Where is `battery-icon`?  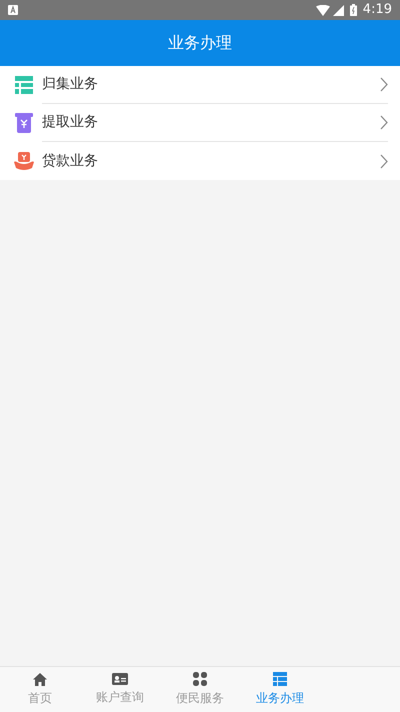
battery-icon is located at coordinates (353, 10).